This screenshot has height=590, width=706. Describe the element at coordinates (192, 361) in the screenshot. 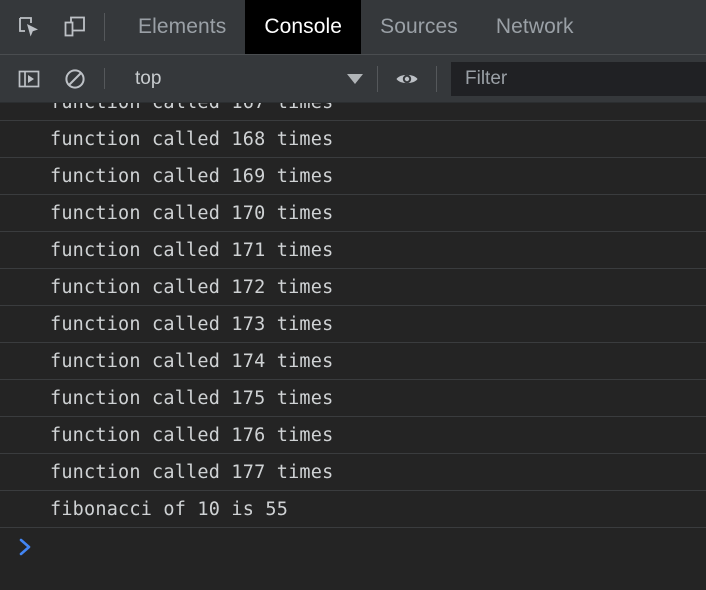

I see `console-message-text: function called 174 times` at that location.